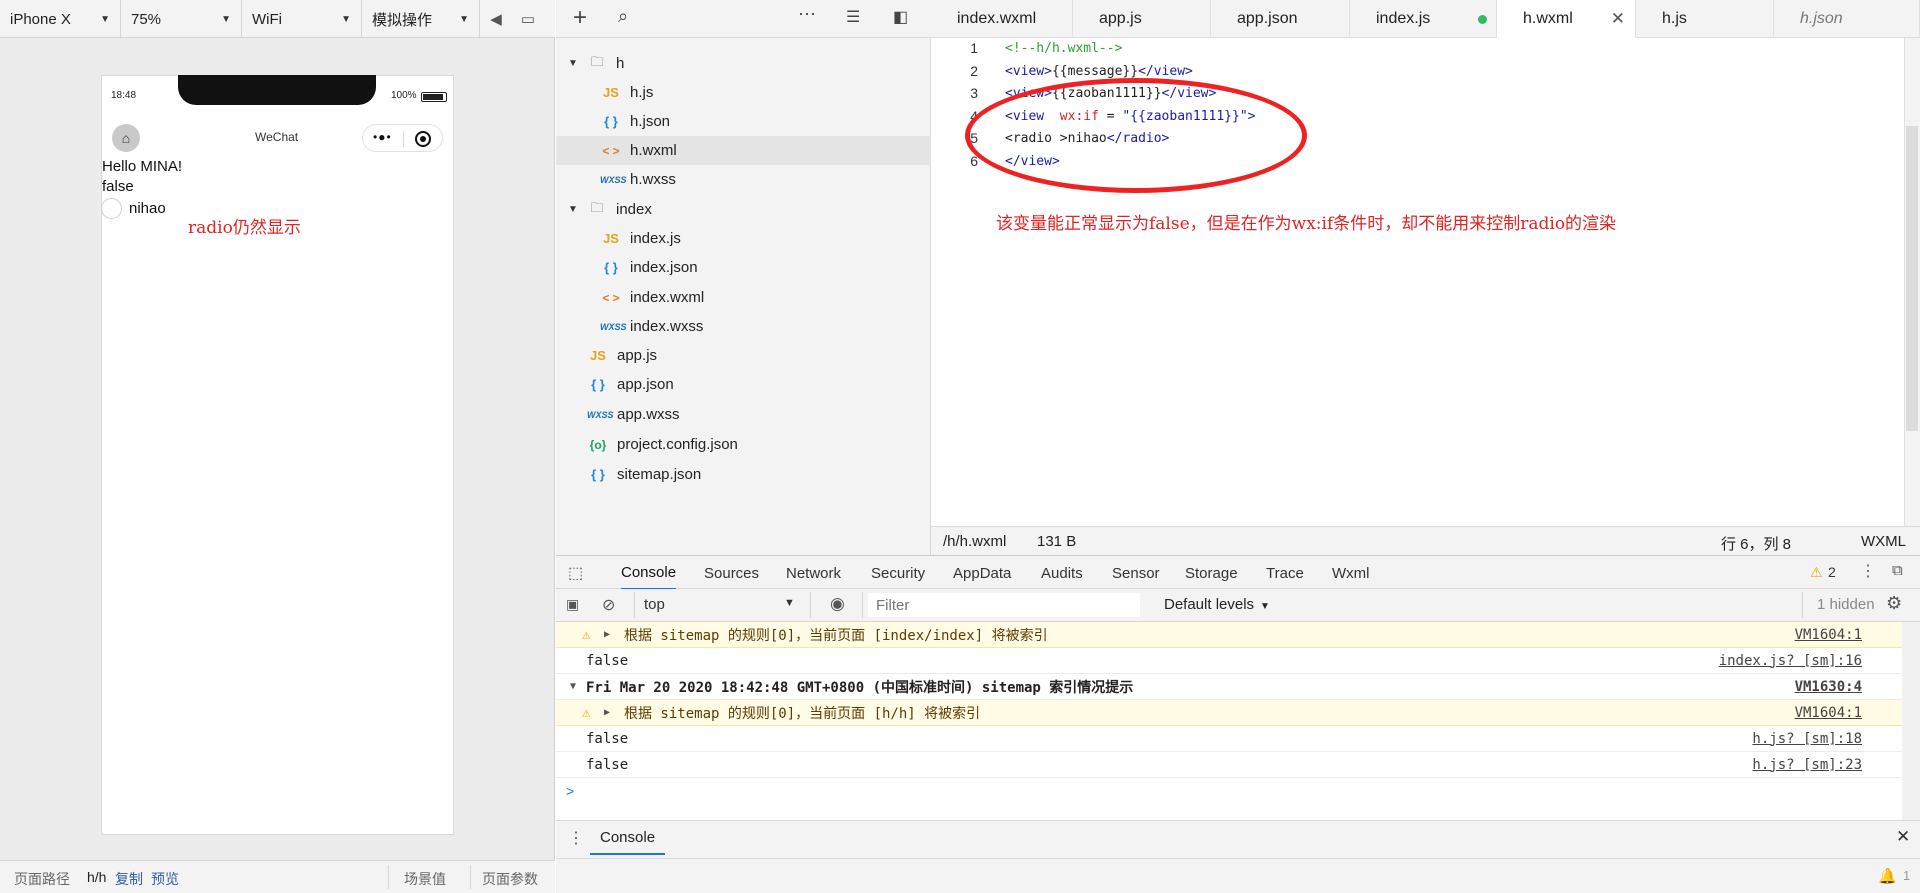 The width and height of the screenshot is (1920, 893). I want to click on close-icon: ✕, so click(1618, 19).